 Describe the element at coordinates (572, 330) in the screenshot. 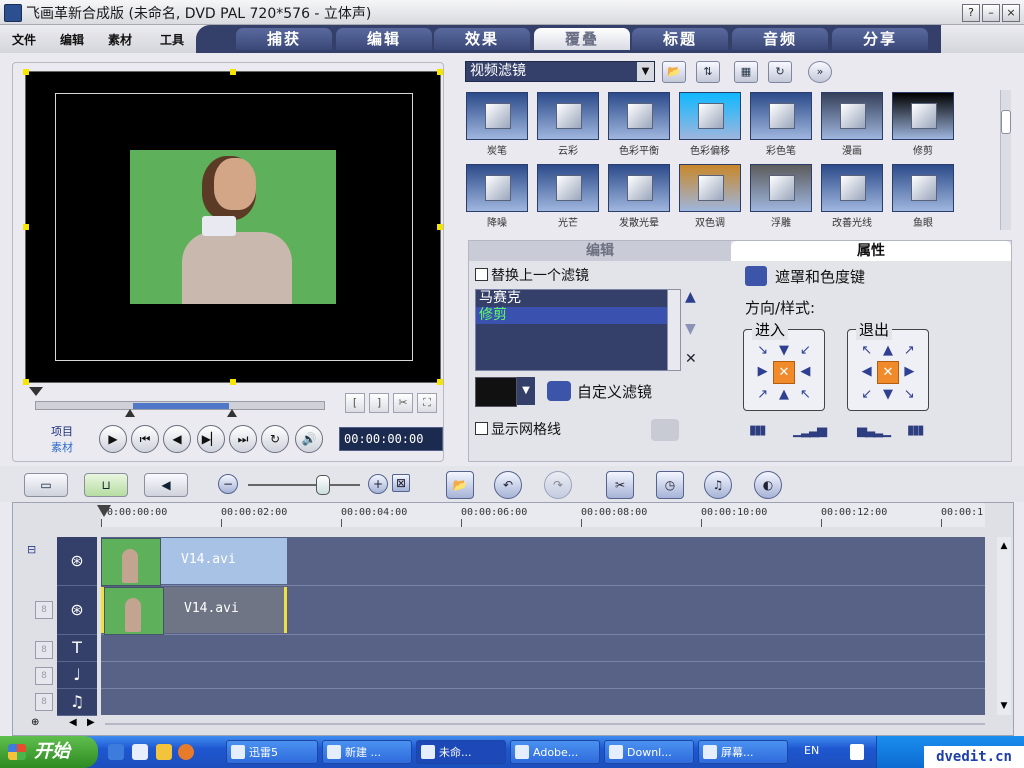

I see `applied-filter-list: 马赛克 修剪` at that location.